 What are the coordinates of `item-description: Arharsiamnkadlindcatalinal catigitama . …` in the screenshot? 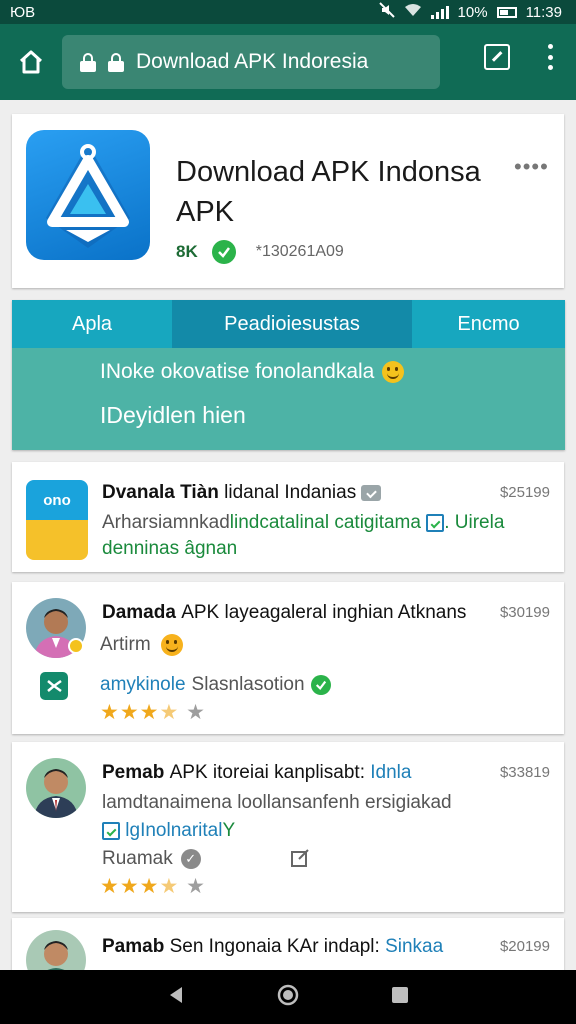 It's located at (303, 522).